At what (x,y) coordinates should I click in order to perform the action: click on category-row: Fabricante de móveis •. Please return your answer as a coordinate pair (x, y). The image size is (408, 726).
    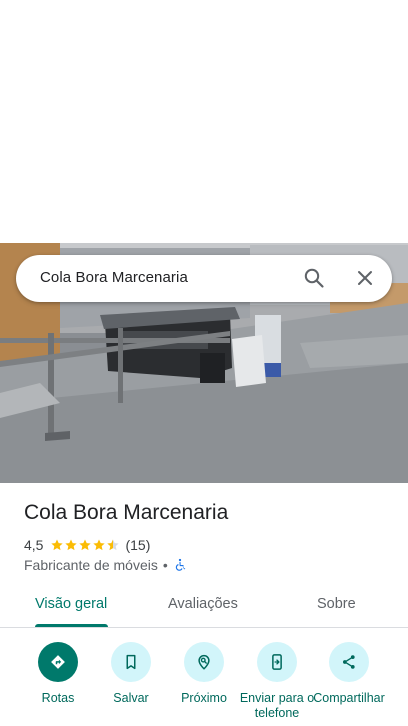
    Looking at the image, I should click on (105, 565).